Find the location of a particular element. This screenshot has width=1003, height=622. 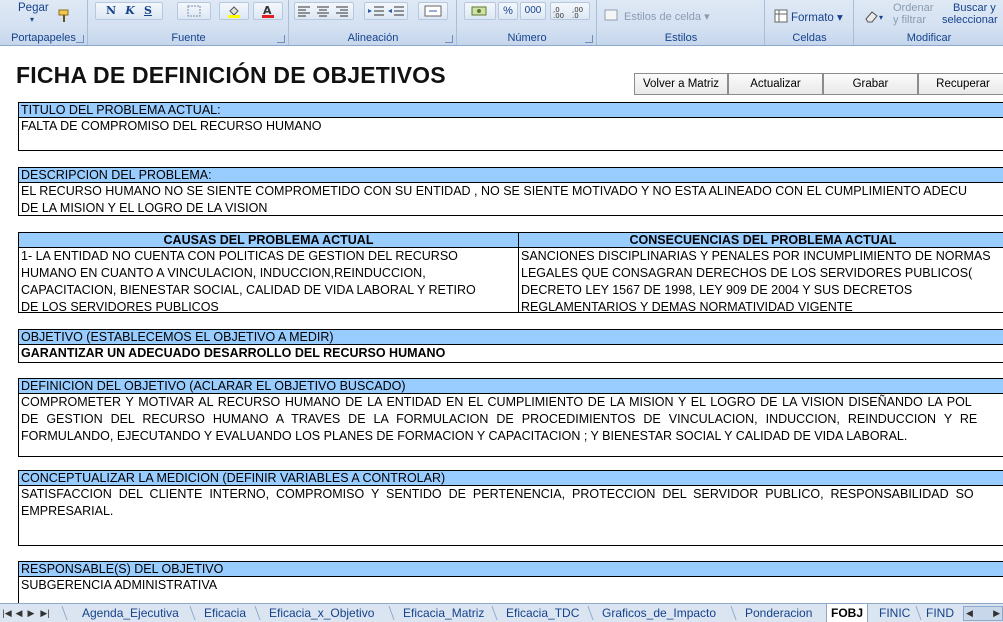

alineacion-launcher-icon is located at coordinates (449, 39).